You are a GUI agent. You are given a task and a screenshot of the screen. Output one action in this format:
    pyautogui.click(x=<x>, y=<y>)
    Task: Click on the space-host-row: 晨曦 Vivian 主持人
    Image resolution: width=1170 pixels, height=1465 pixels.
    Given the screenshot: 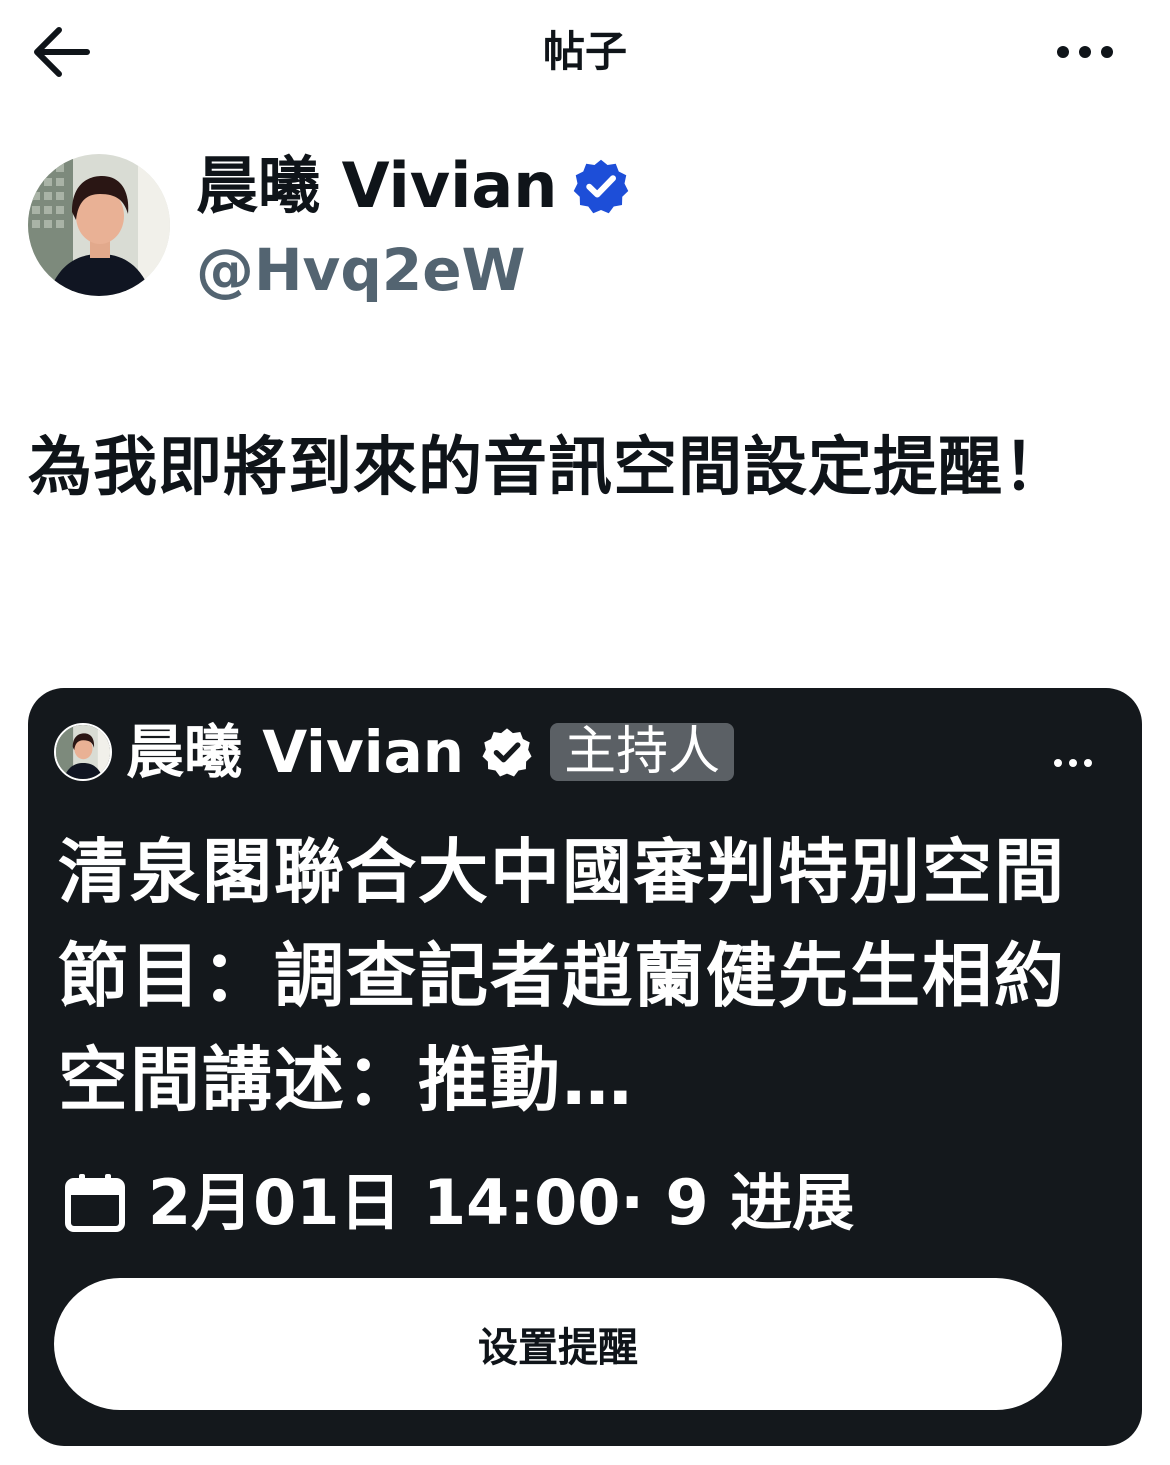 What is the action you would take?
    pyautogui.click(x=394, y=752)
    